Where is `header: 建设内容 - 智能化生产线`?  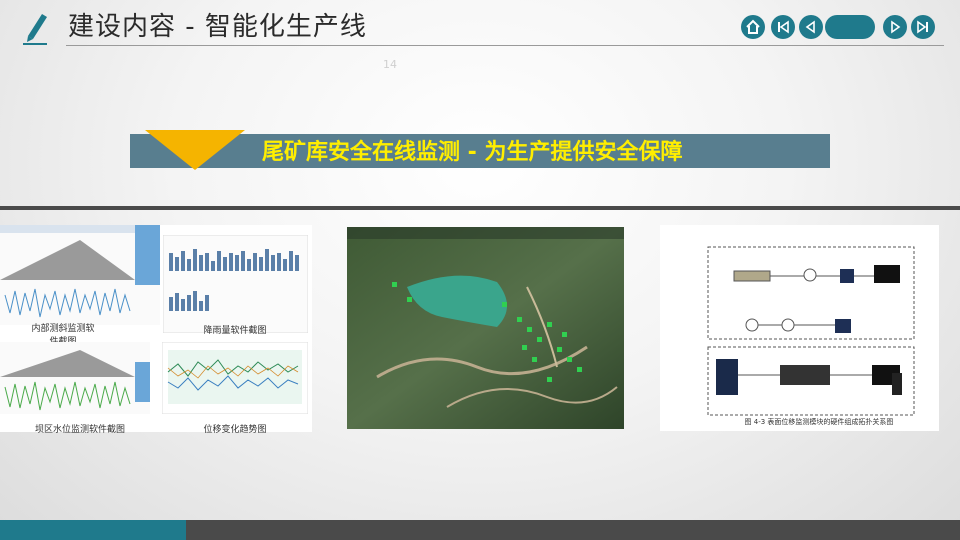 header: 建设内容 - 智能化生产线 is located at coordinates (480, 24).